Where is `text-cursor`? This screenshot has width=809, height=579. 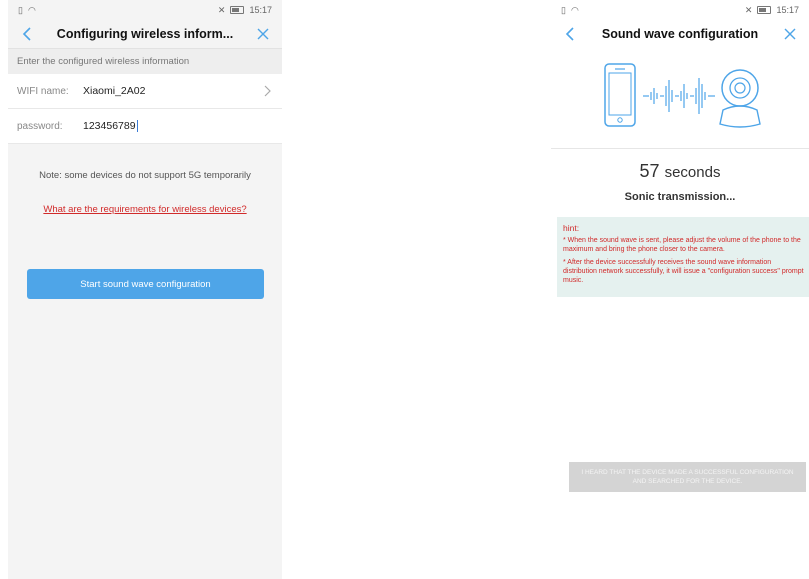 text-cursor is located at coordinates (137, 126).